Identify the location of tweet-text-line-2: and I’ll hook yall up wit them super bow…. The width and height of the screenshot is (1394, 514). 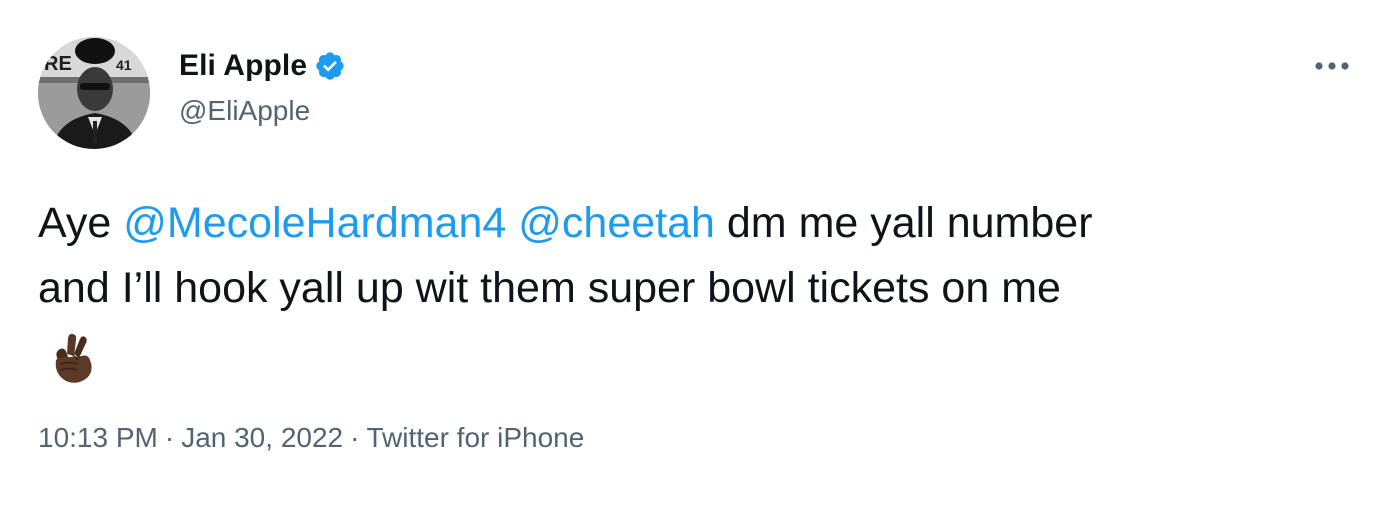
(549, 288).